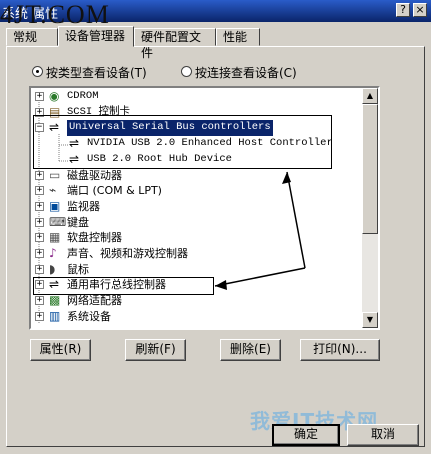 The image size is (431, 454). Describe the element at coordinates (155, 350) in the screenshot. I see `refresh-button: 刷新(F)` at that location.